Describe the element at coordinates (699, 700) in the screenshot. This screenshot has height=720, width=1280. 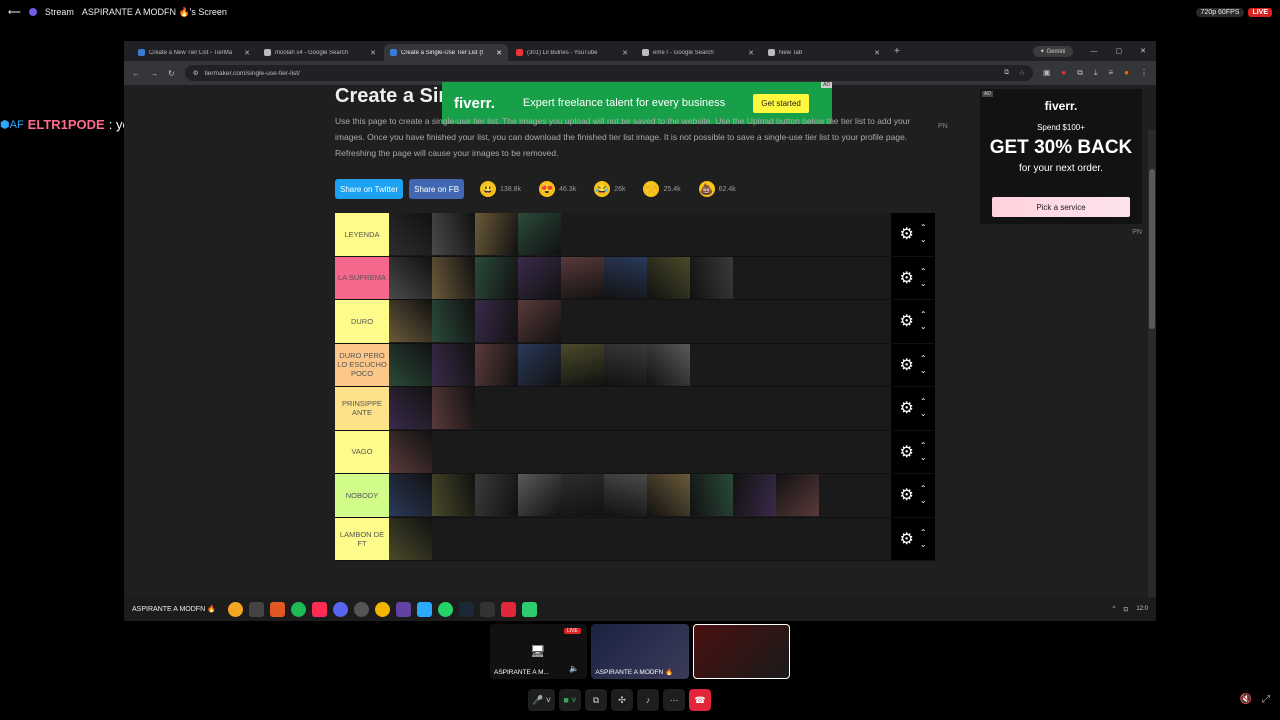
I see `end-call-button: ☎` at that location.